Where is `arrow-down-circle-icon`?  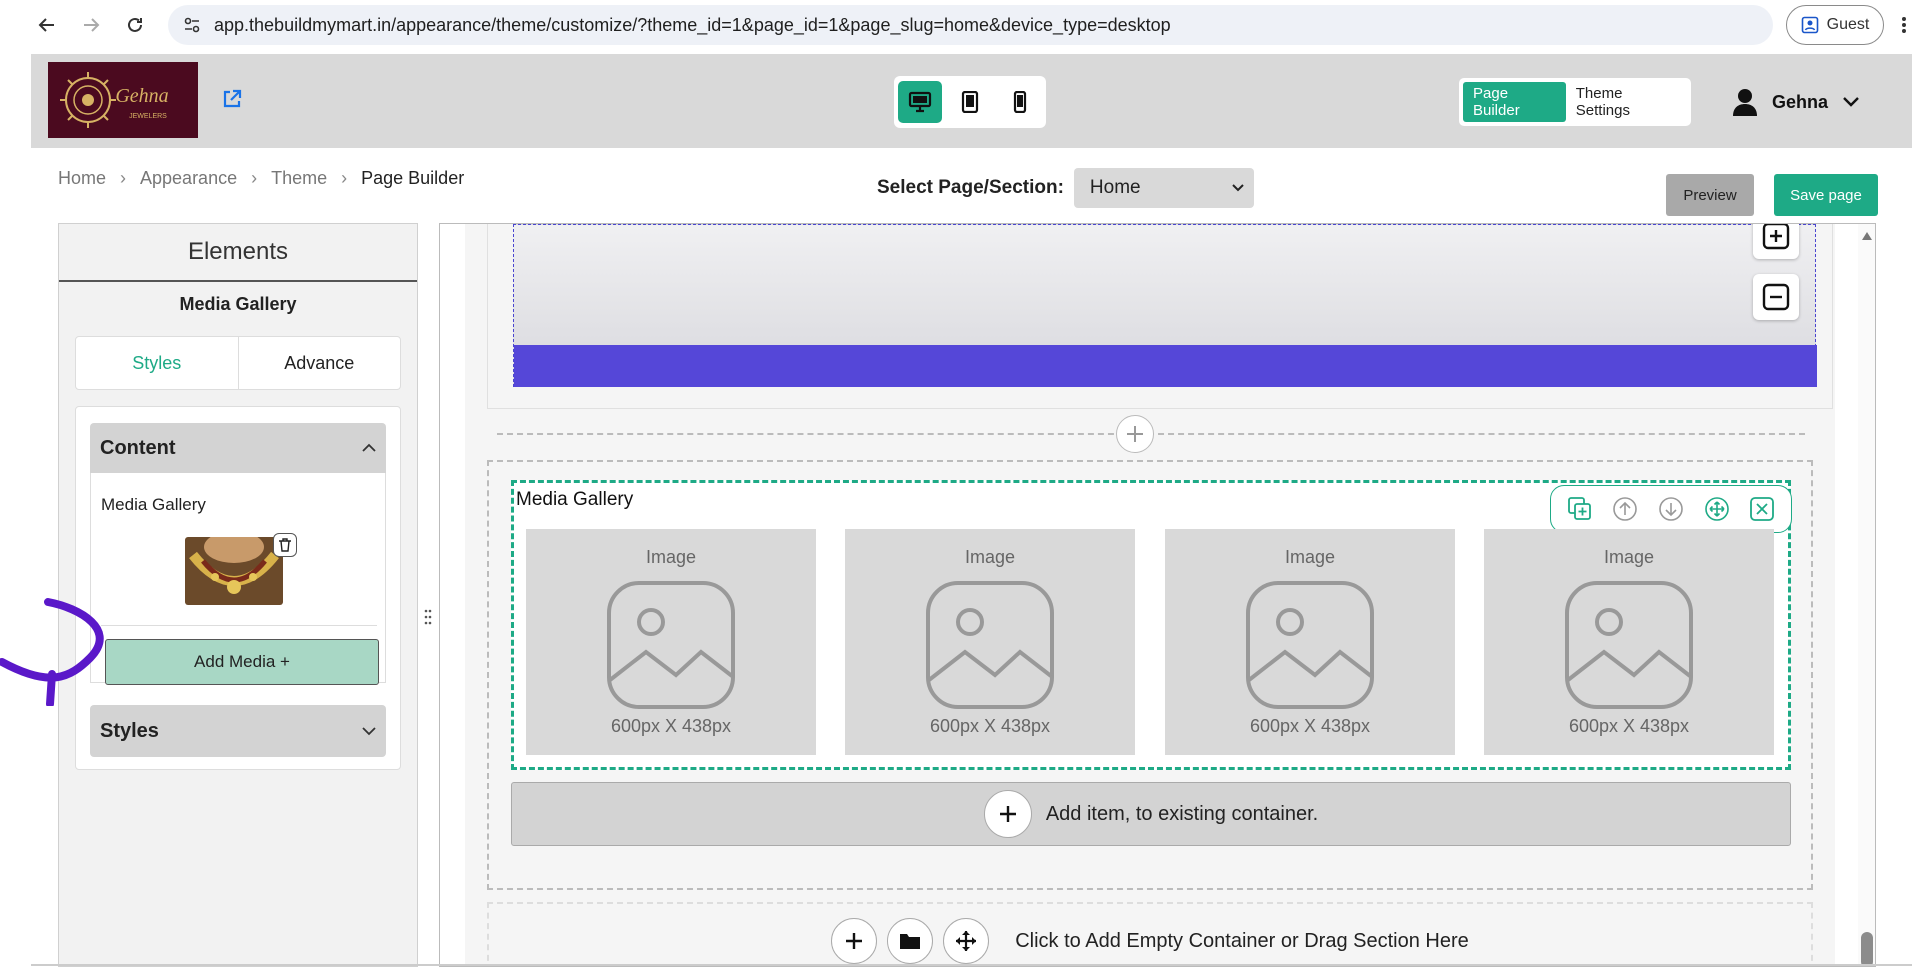 arrow-down-circle-icon is located at coordinates (1671, 509).